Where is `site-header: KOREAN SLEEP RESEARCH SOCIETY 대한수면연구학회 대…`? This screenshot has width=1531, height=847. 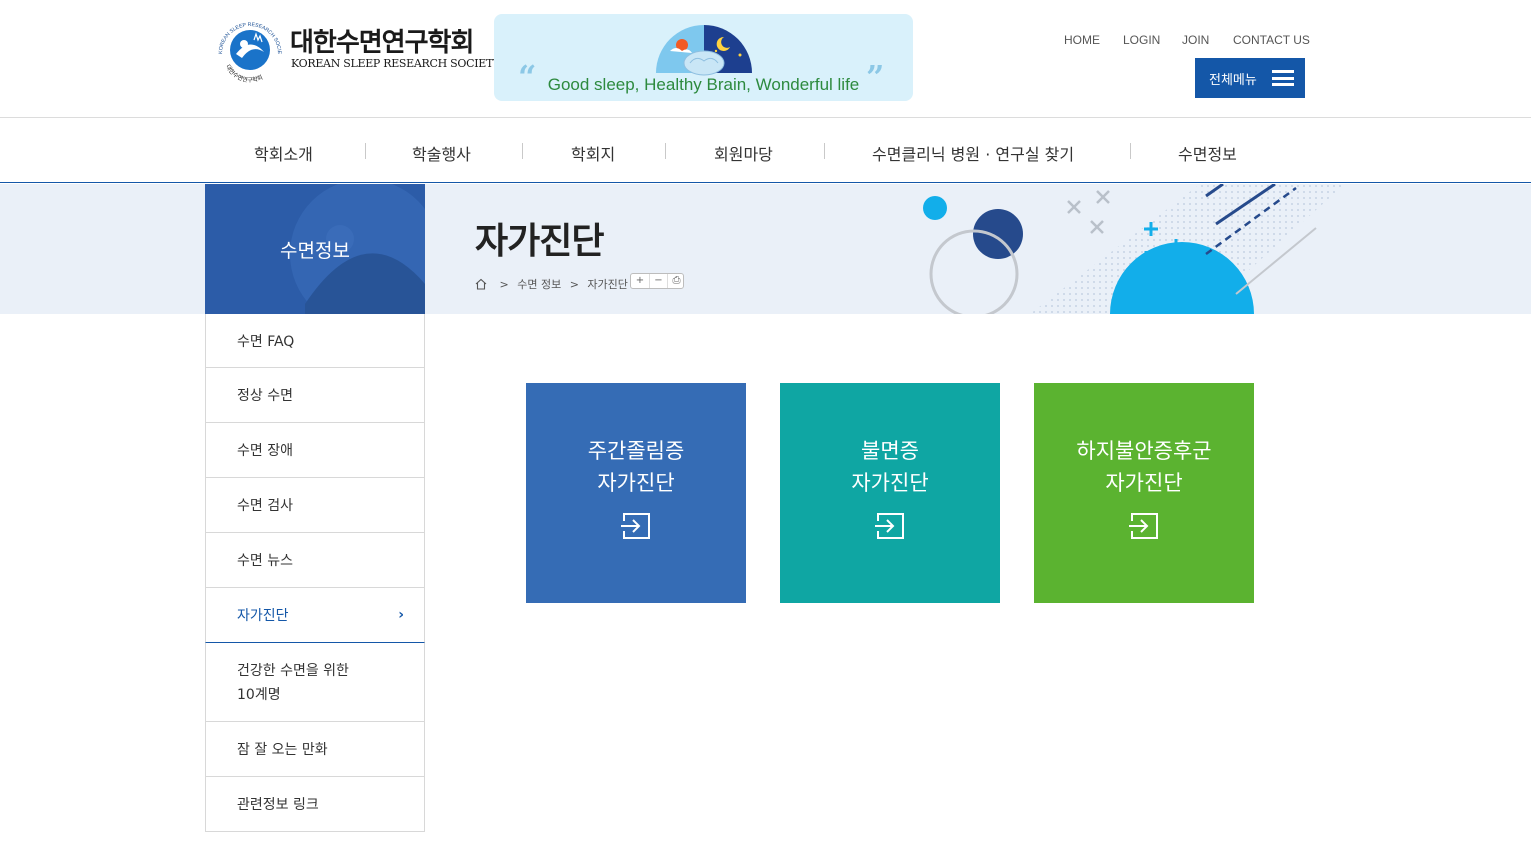
site-header: KOREAN SLEEP RESEARCH SOCIETY 대한수면연구학회 대… is located at coordinates (765, 59).